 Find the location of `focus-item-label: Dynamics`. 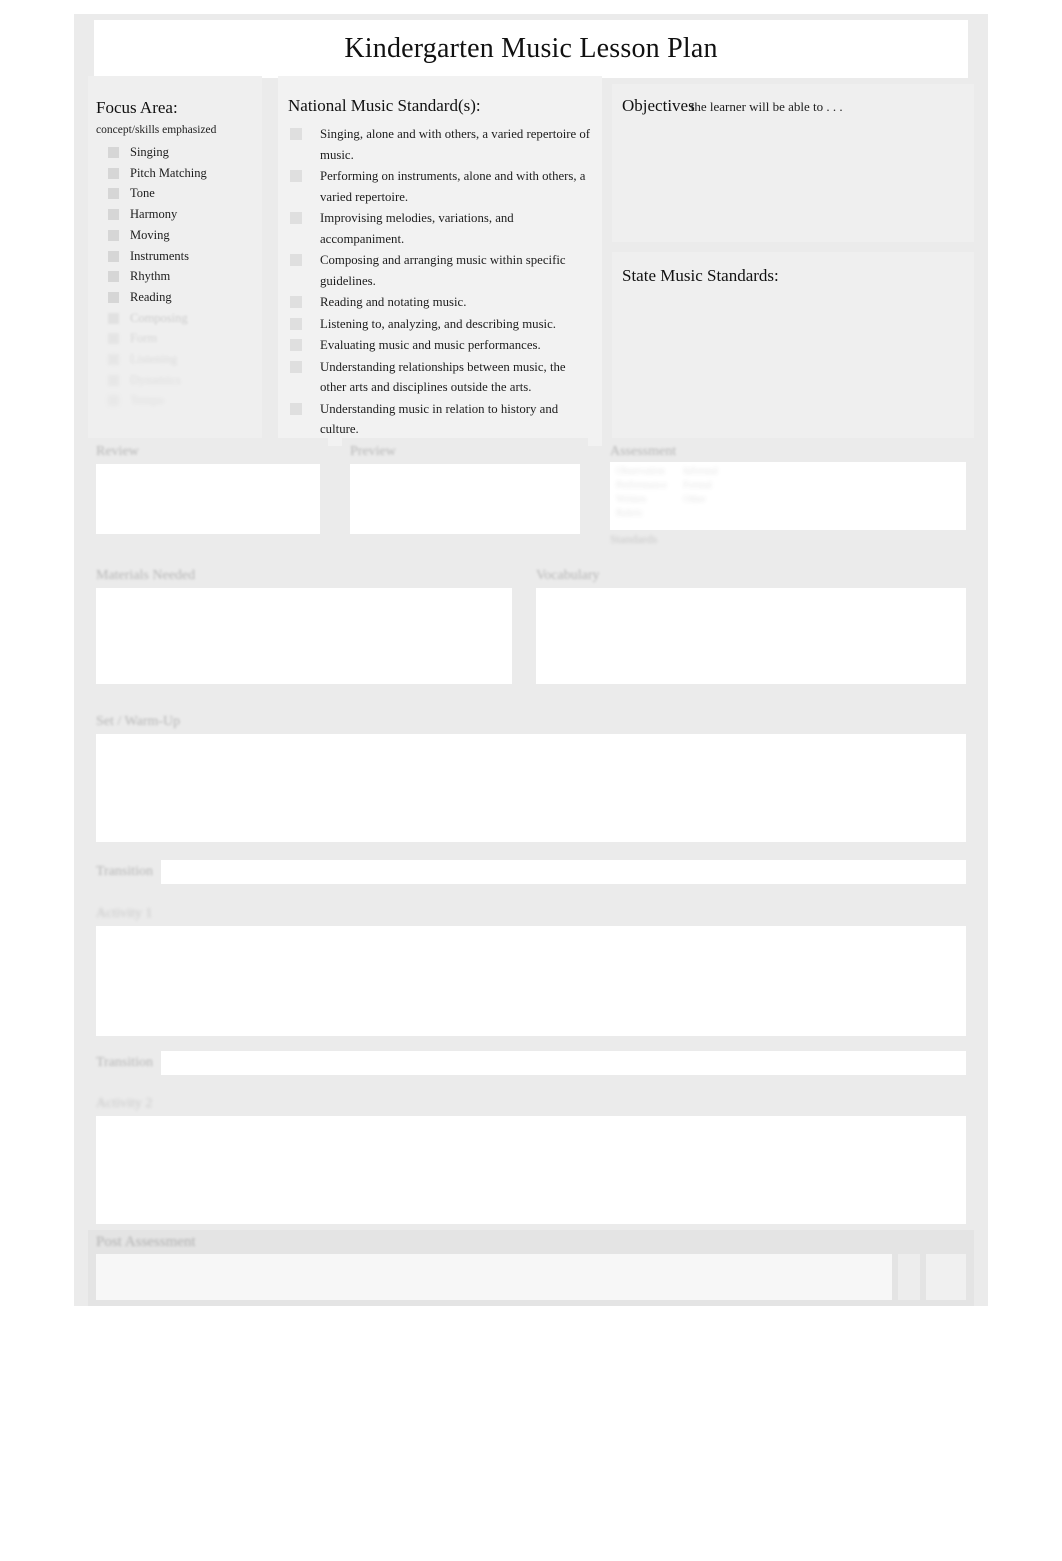

focus-item-label: Dynamics is located at coordinates (155, 379).